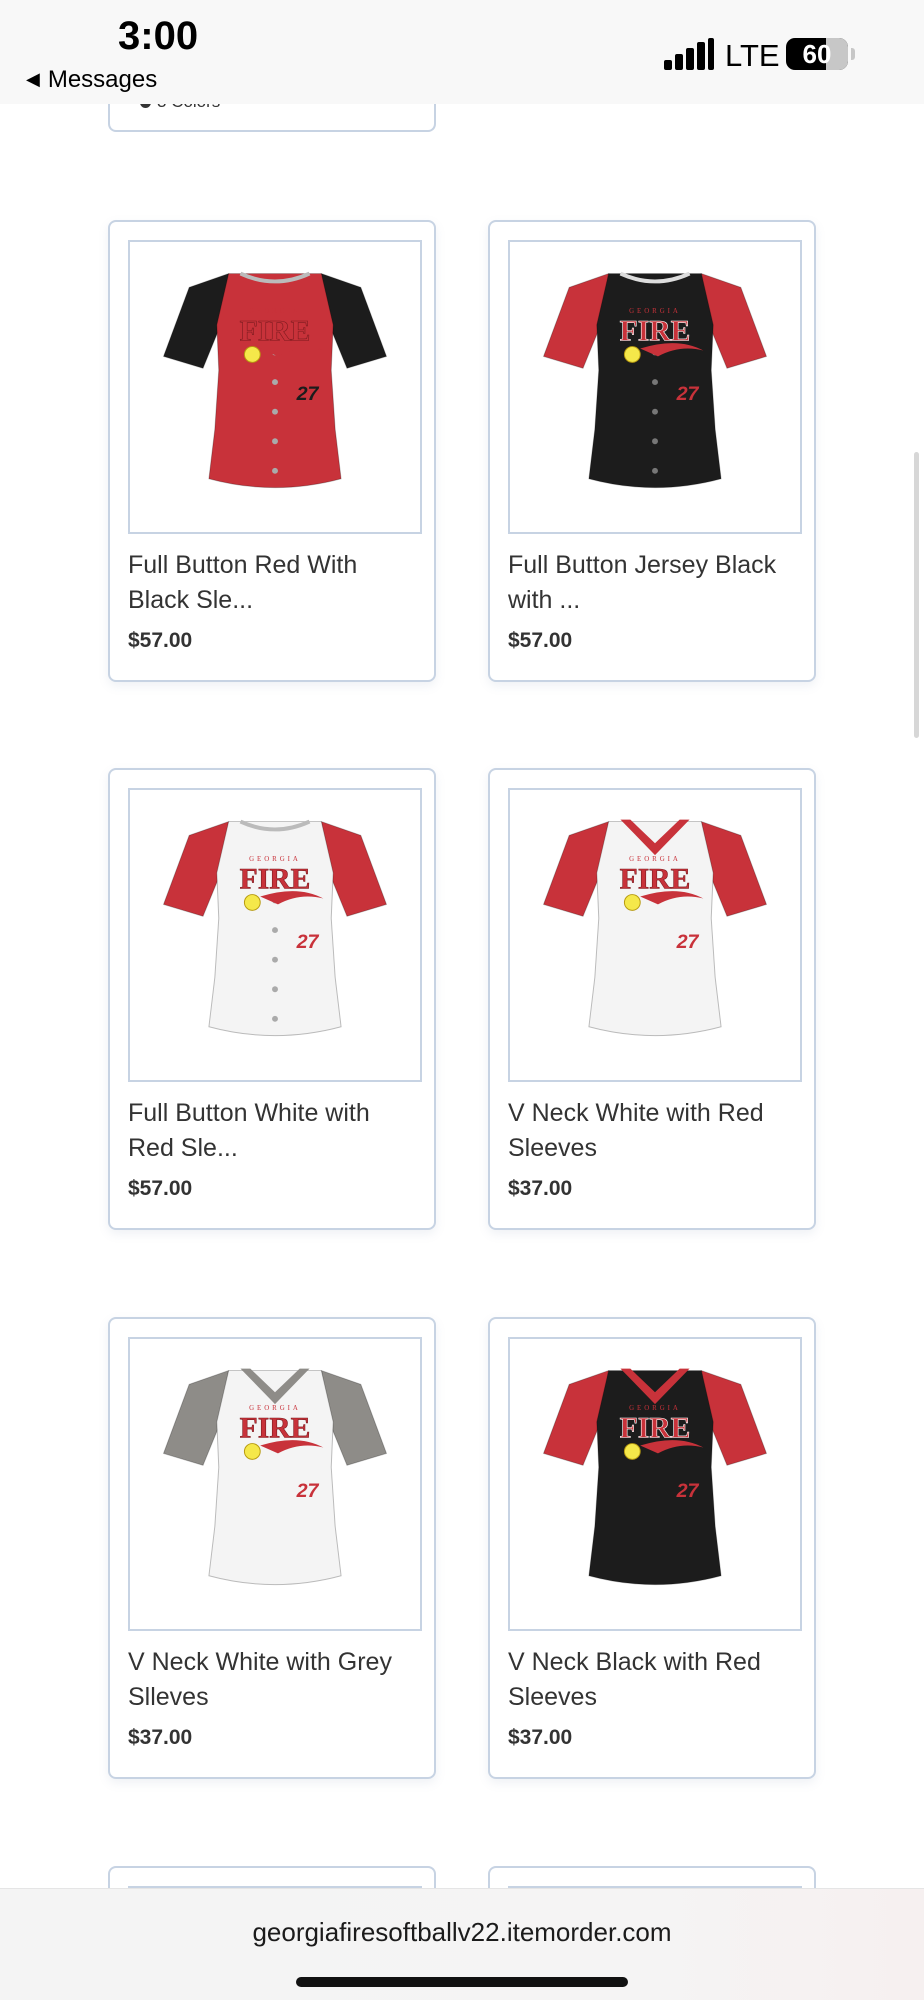 Image resolution: width=924 pixels, height=2000 pixels. Describe the element at coordinates (916, 595) in the screenshot. I see `scrollbar` at that location.